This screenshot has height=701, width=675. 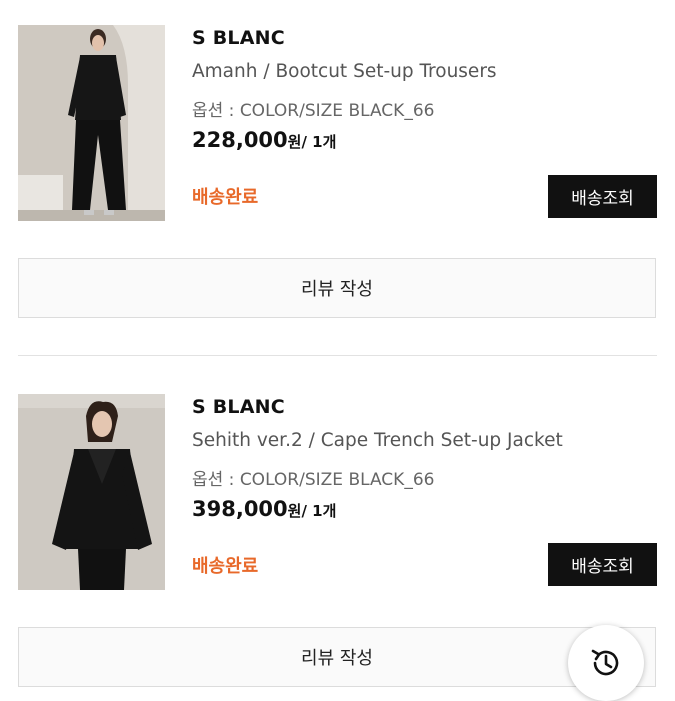 I want to click on price-value: 228,000, so click(x=240, y=140).